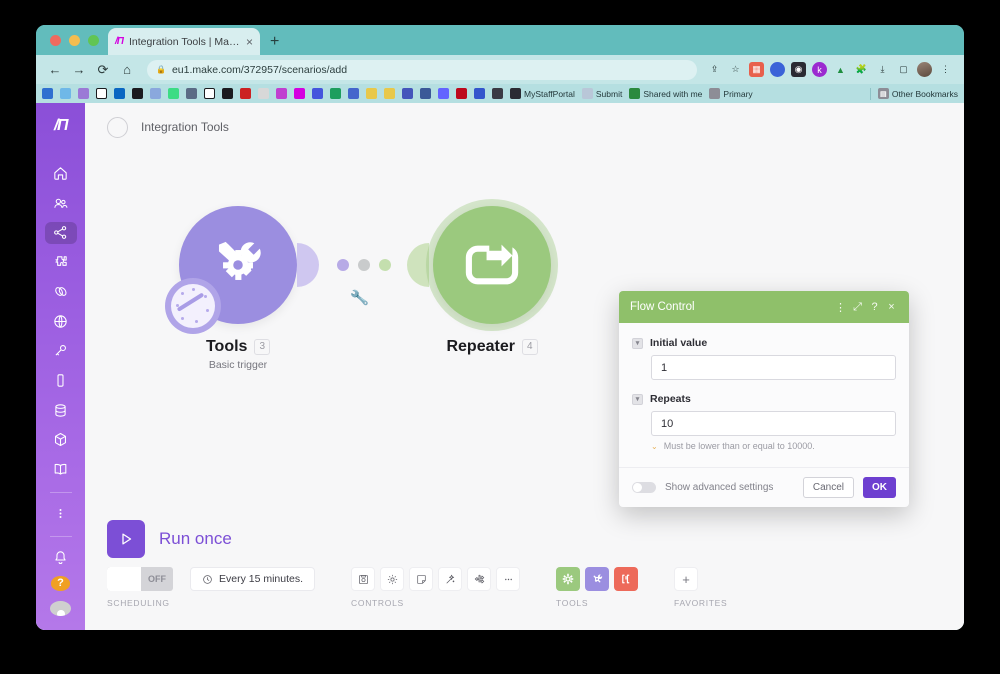  Describe the element at coordinates (861, 69) in the screenshot. I see `extensions-puzzle-icon: 🧩` at that location.